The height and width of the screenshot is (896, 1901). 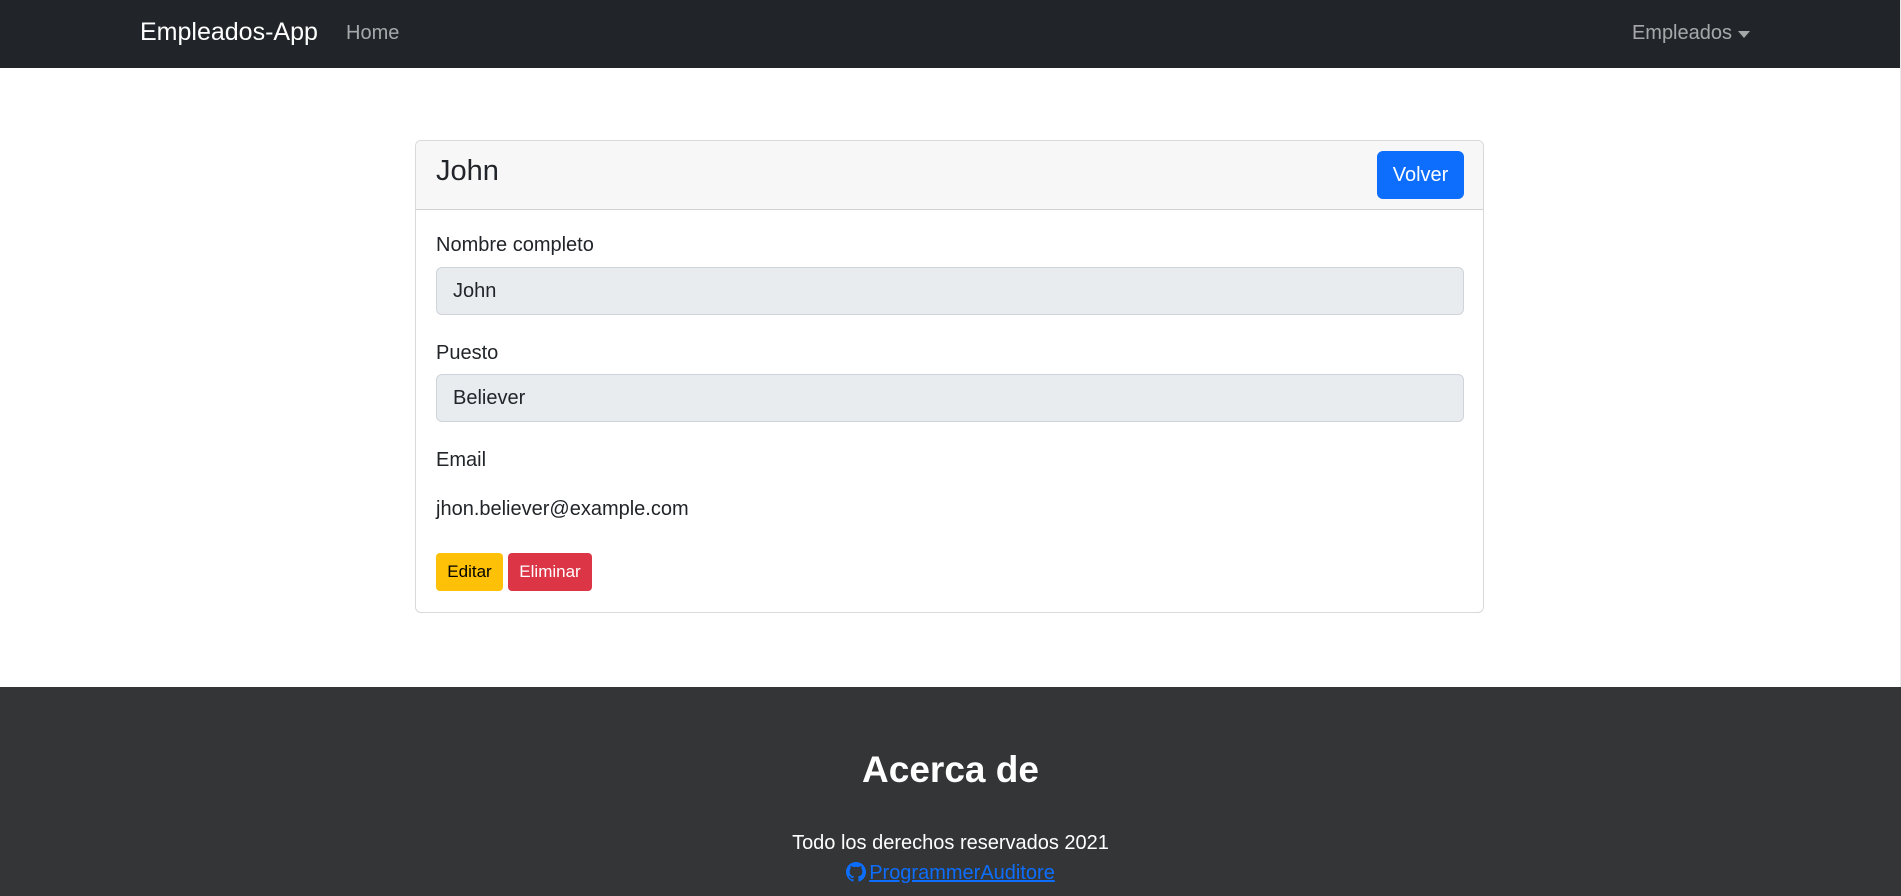 I want to click on github-link-text: ProgrammerAuditore, so click(x=962, y=873).